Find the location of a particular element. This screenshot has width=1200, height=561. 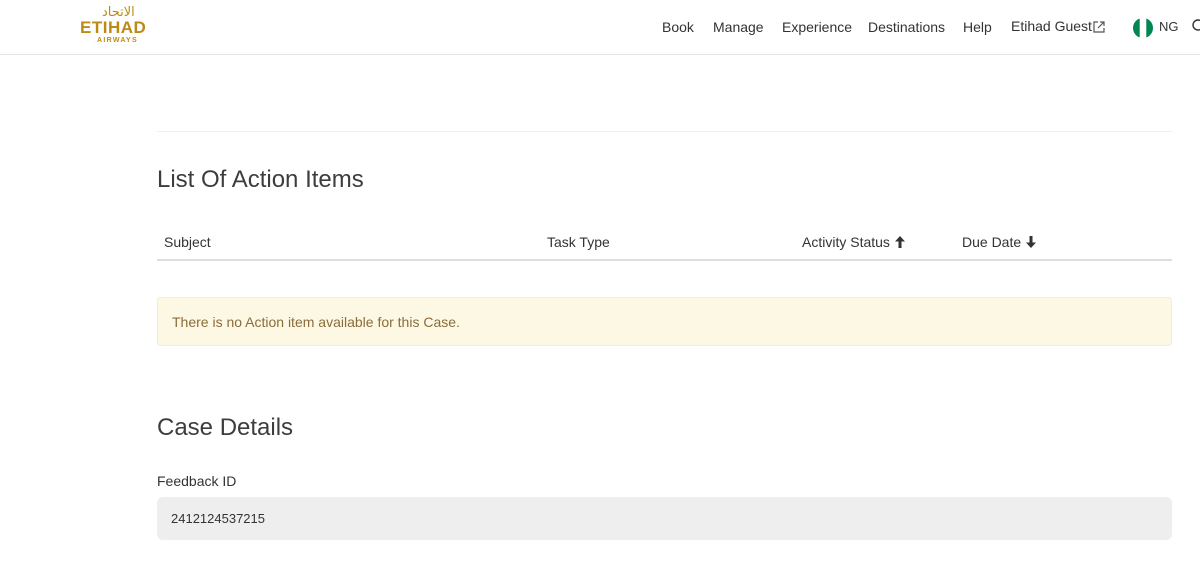

due-date-label: Due Date is located at coordinates (992, 242).